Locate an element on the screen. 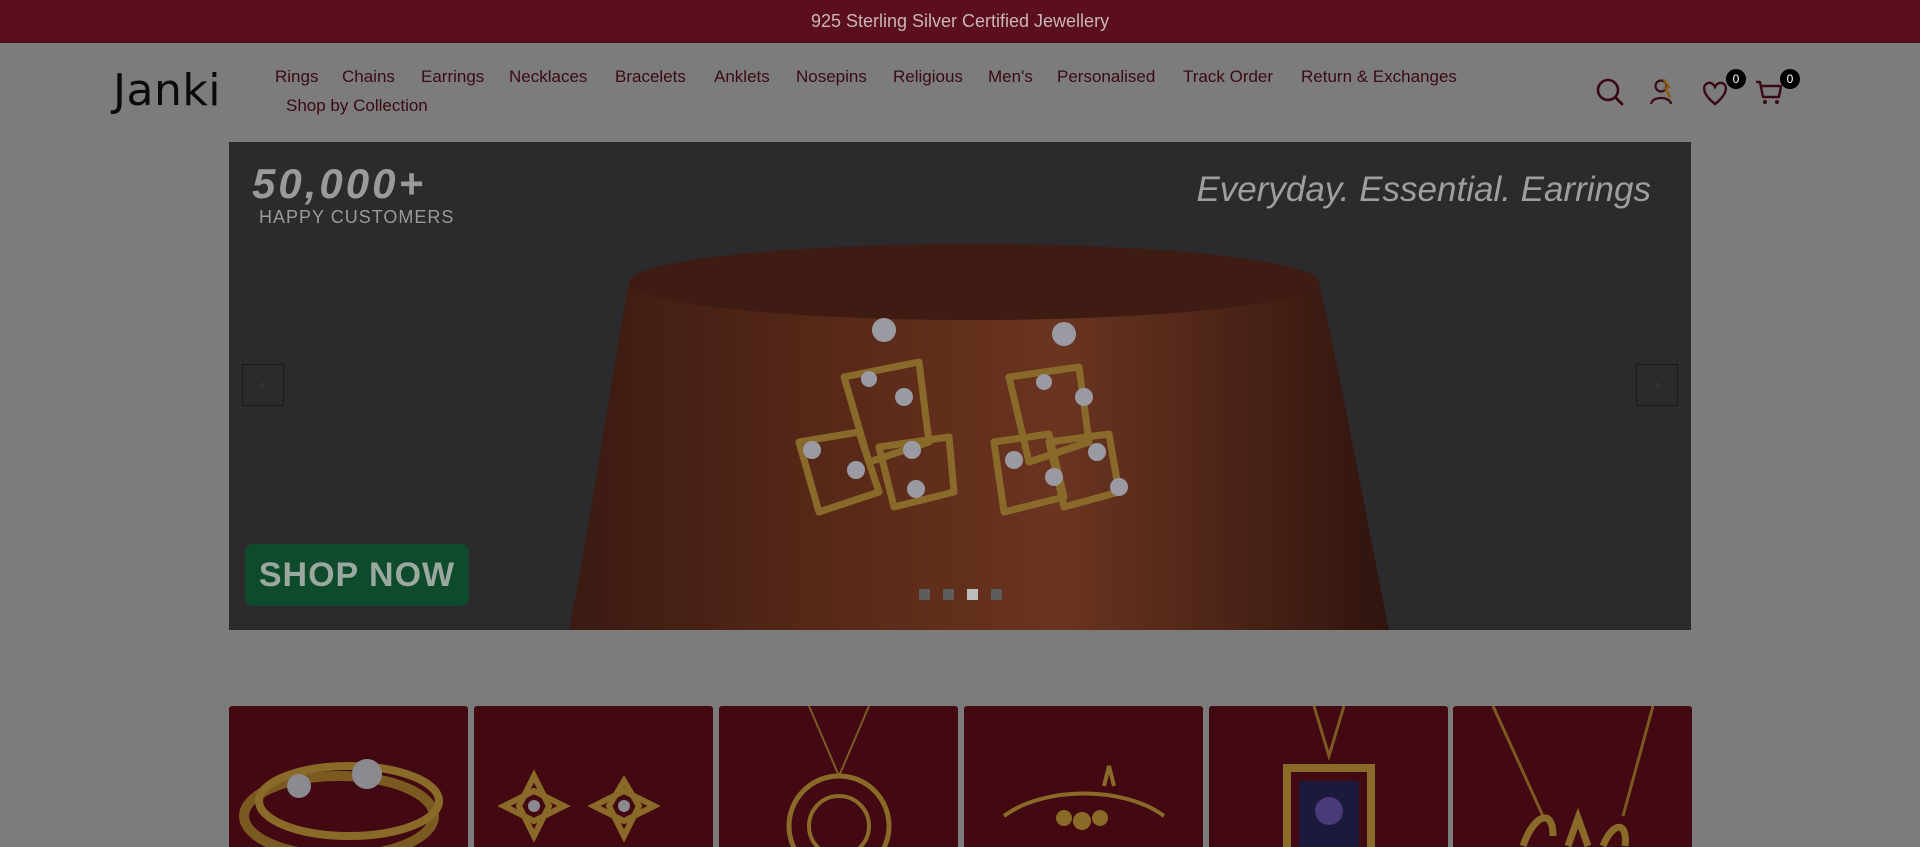  carousel-next-button: › is located at coordinates (1657, 385).